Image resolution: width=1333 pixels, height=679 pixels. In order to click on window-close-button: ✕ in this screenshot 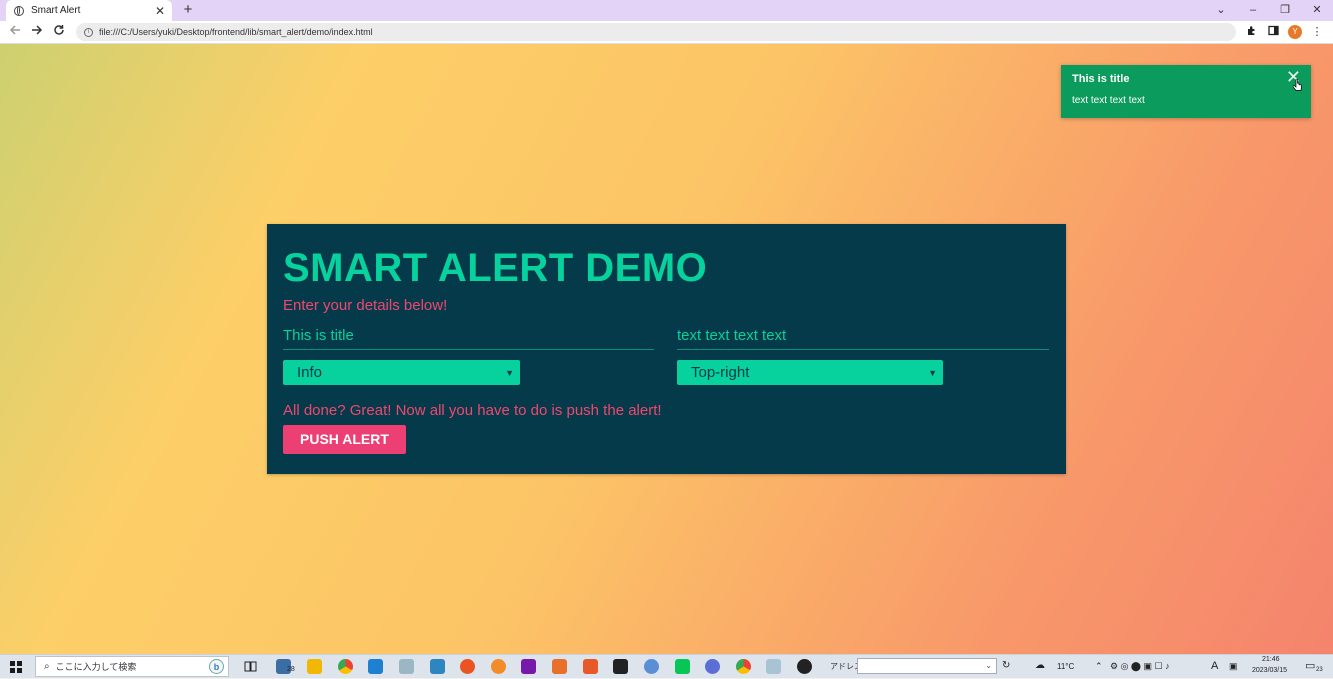, I will do `click(1317, 10)`.